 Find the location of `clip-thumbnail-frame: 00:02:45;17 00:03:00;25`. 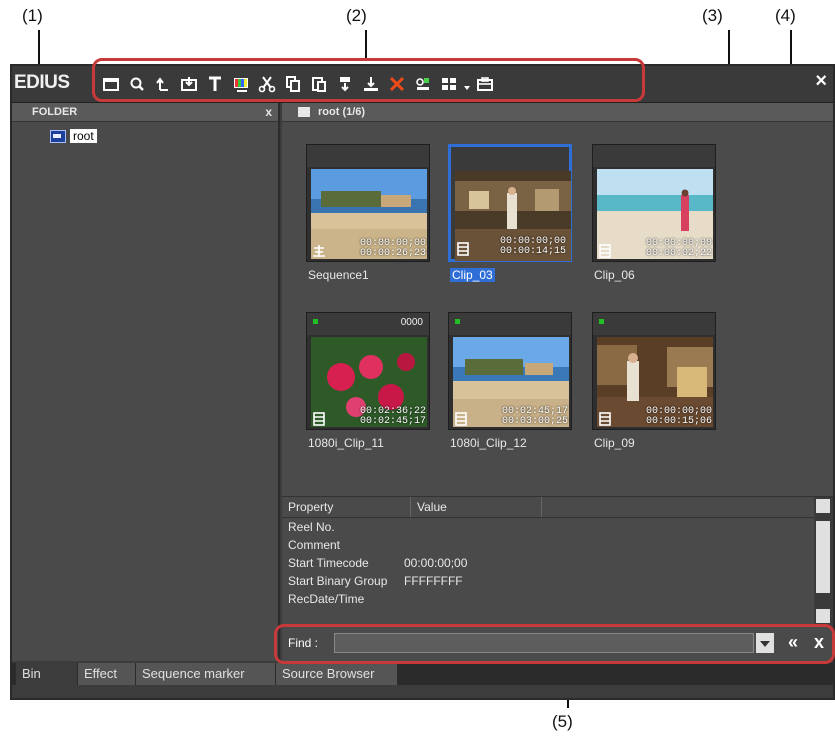

clip-thumbnail-frame: 00:02:45;17 00:03:00;25 is located at coordinates (510, 371).